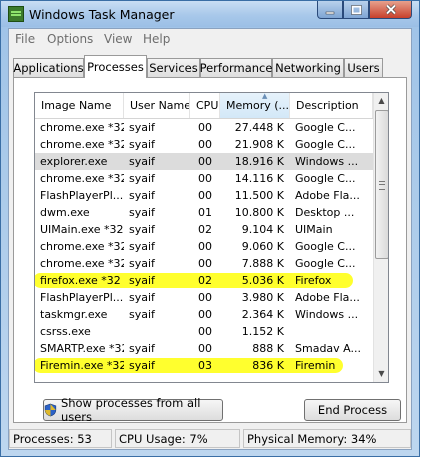 Image resolution: width=422 pixels, height=459 pixels. Describe the element at coordinates (74, 161) in the screenshot. I see `cell-image-name: explorer.exe` at that location.